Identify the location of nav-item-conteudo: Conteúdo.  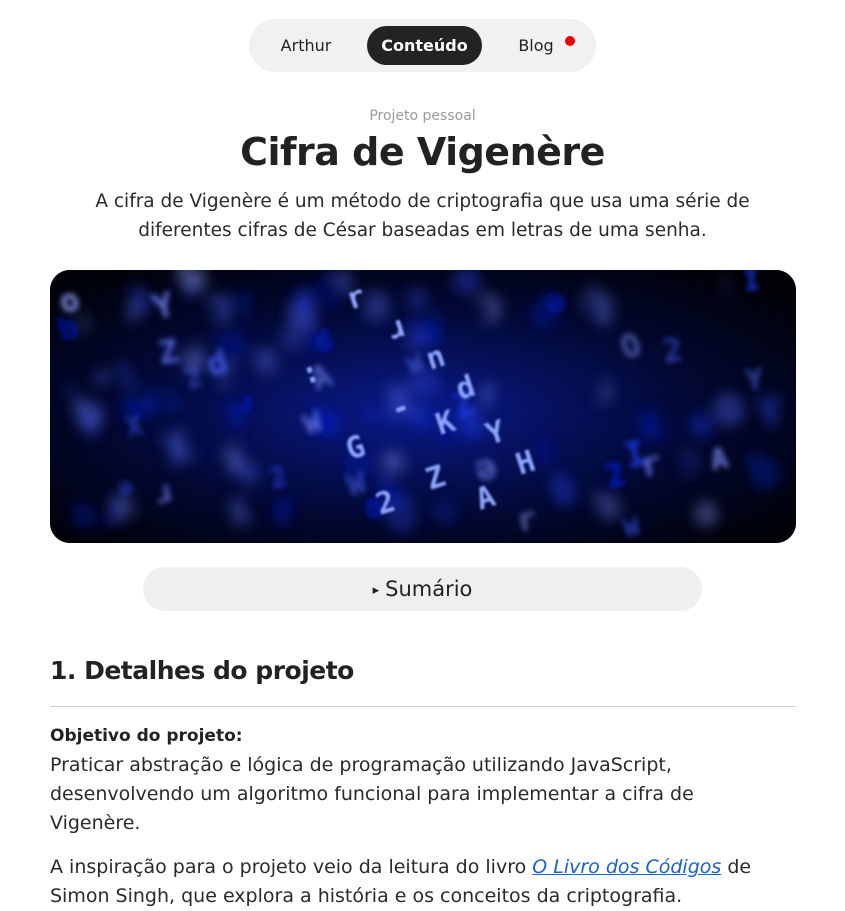
(424, 45).